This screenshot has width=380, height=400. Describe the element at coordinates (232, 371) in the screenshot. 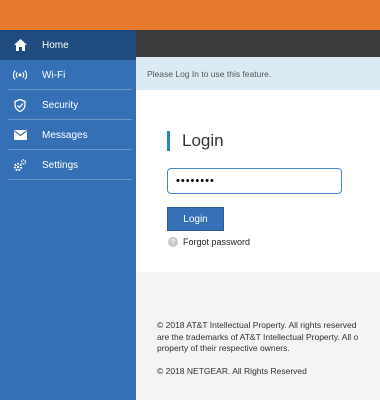

I see `footer-copyright: © 2018 NETGEAR. All Rights Reserved` at that location.